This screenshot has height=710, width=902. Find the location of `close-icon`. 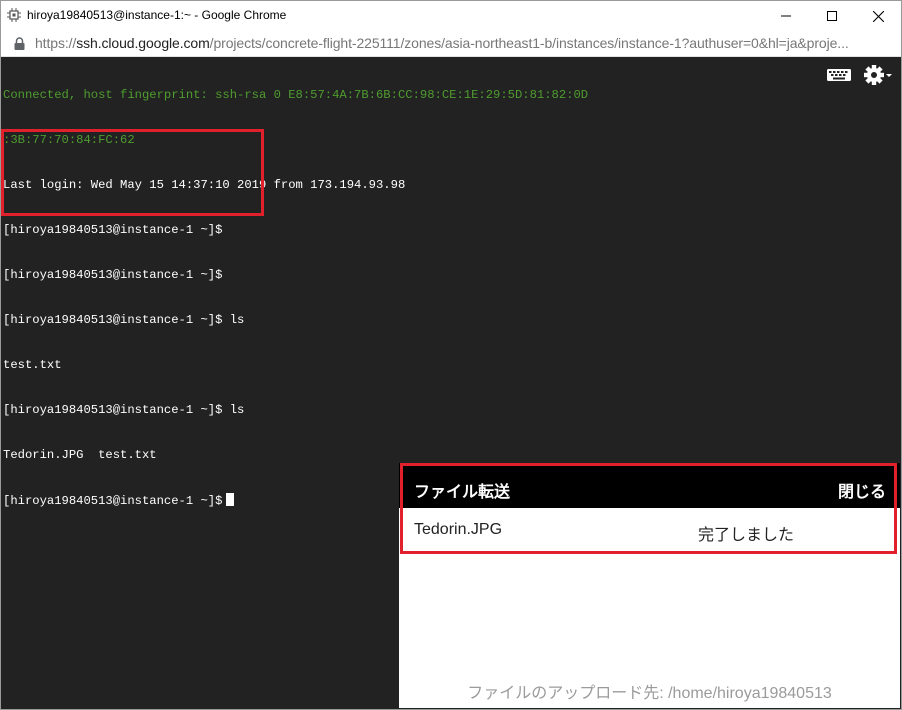

close-icon is located at coordinates (878, 16).